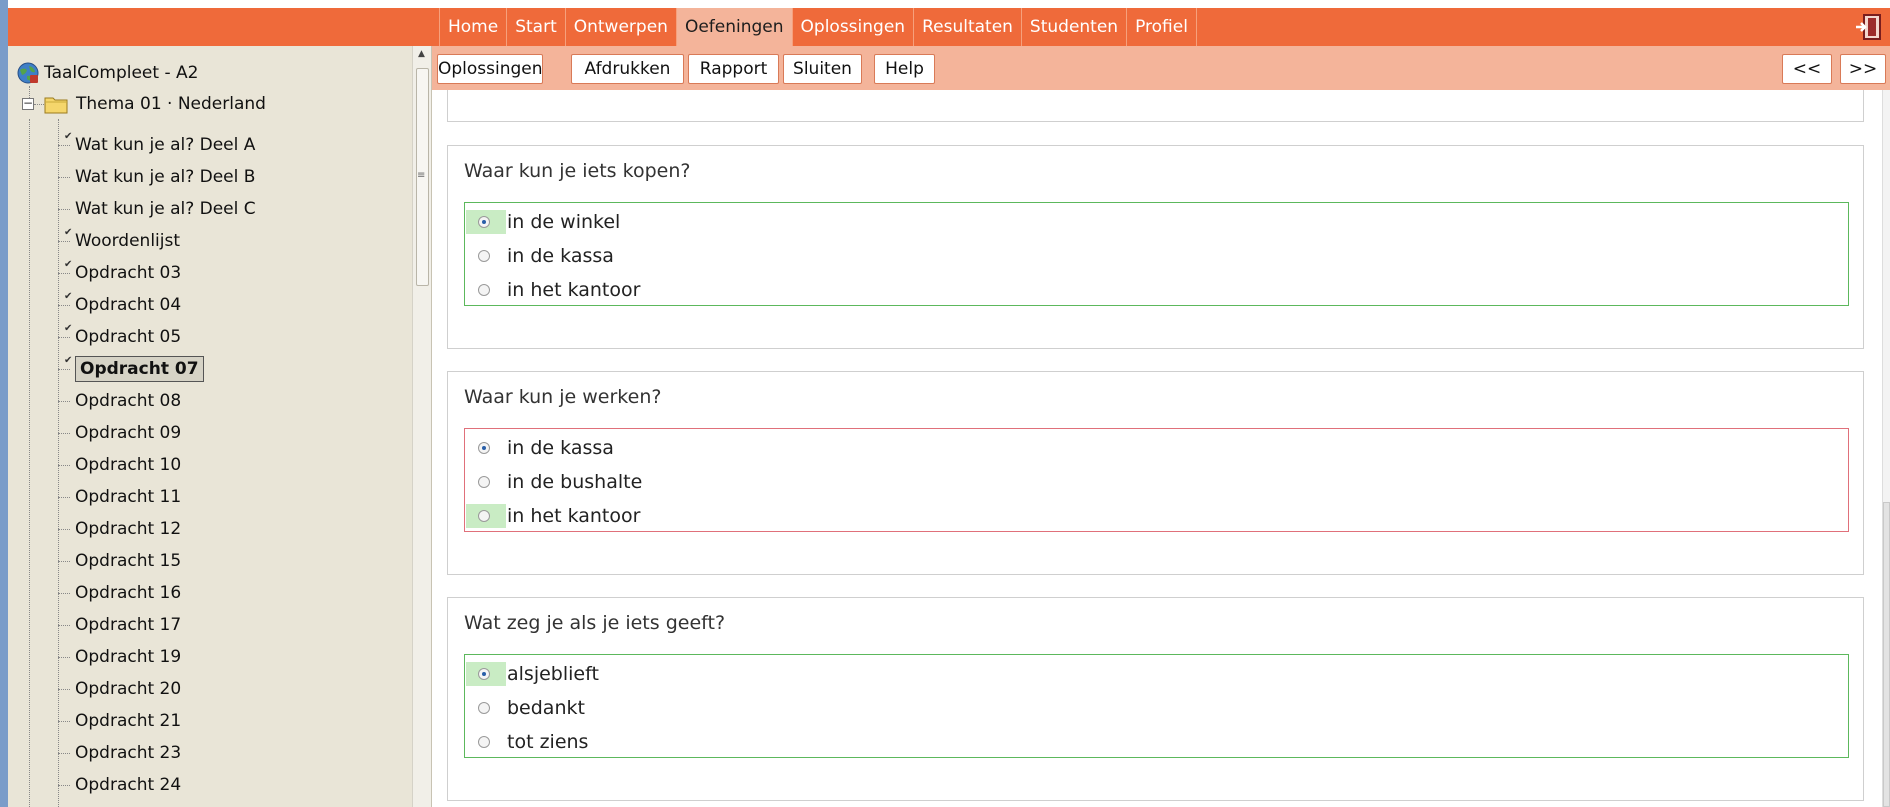 This screenshot has width=1890, height=807. I want to click on answer-label: alsjeblieft, so click(553, 674).